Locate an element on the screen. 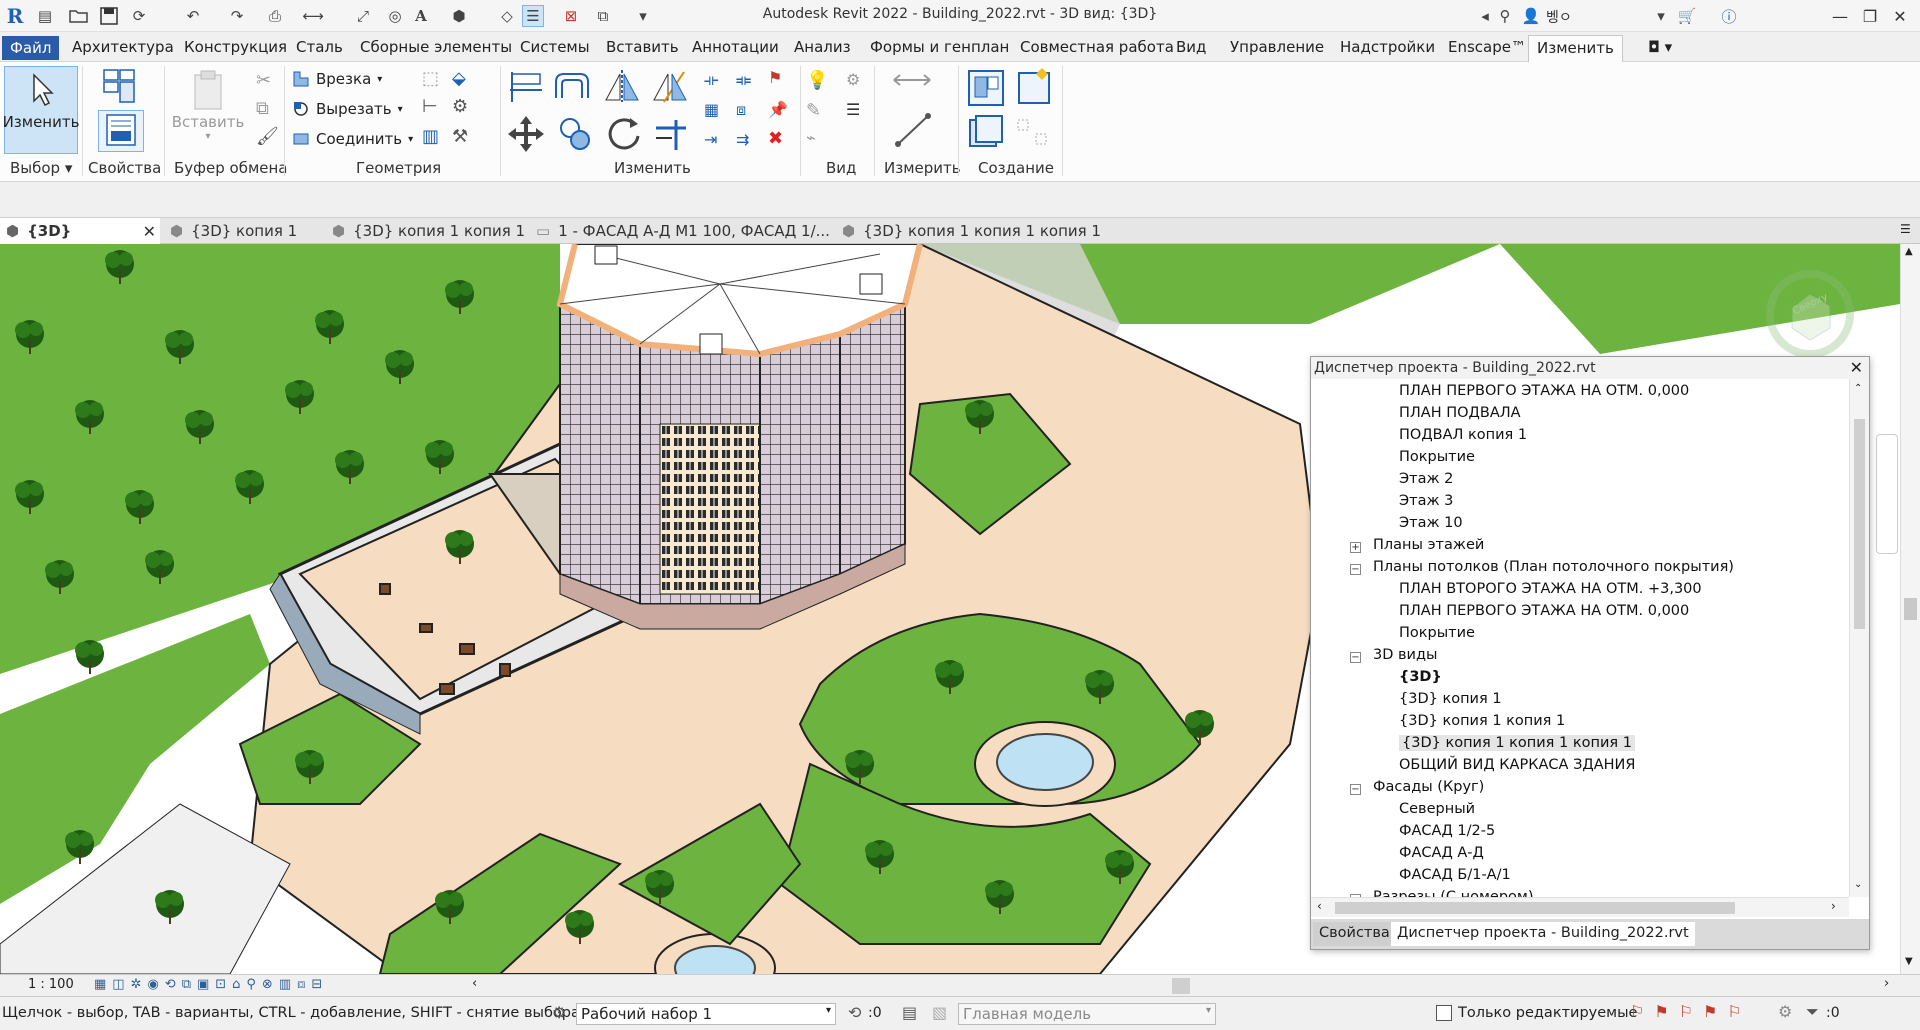 This screenshot has width=1920, height=1030. tab-massing-site: Формы и генплан is located at coordinates (939, 47).